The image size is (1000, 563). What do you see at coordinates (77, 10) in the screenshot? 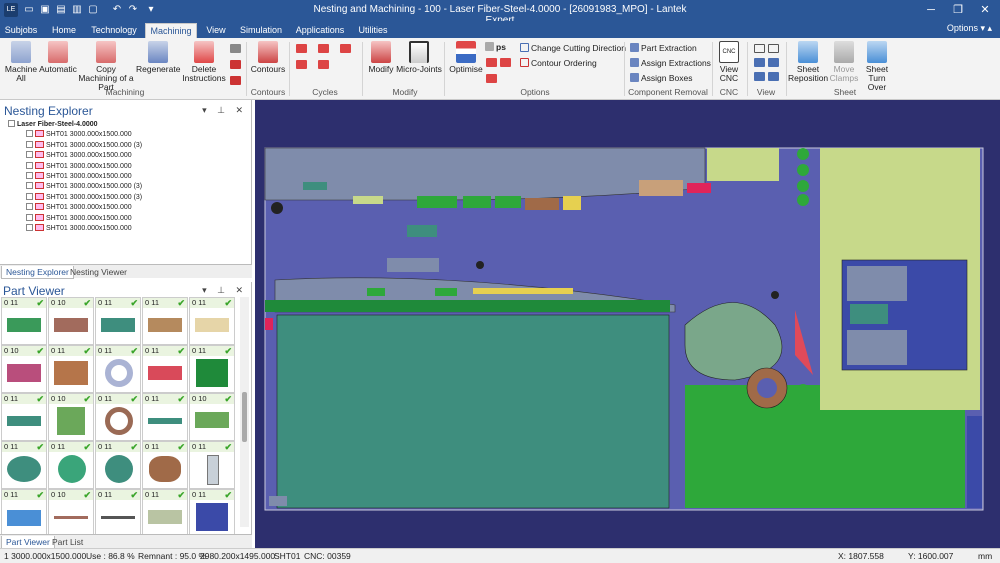
I see `print-icon: ▥` at bounding box center [77, 10].